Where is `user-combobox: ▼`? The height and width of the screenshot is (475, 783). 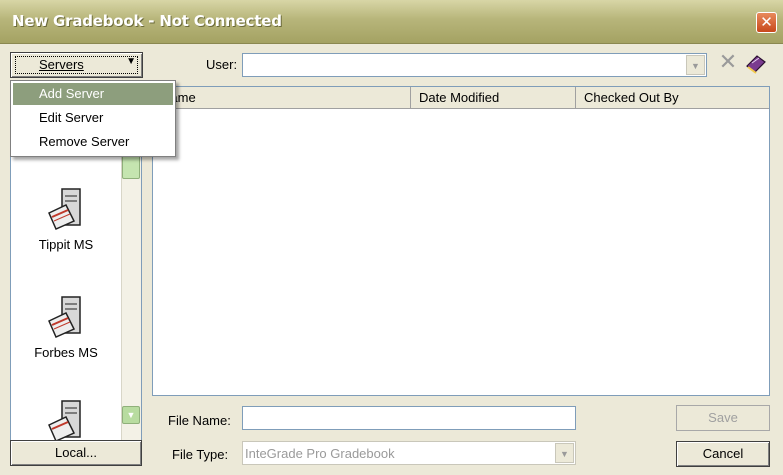 user-combobox: ▼ is located at coordinates (474, 65).